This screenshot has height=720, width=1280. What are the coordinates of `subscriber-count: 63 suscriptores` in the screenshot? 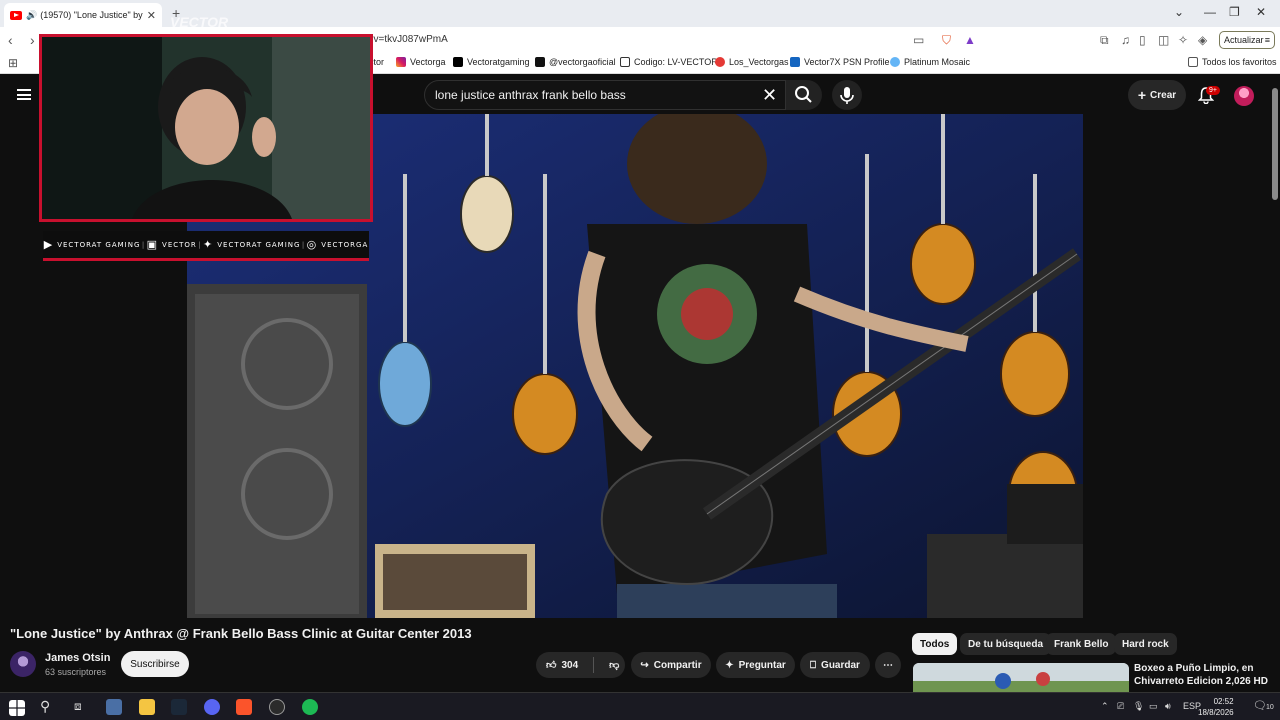 It's located at (76, 672).